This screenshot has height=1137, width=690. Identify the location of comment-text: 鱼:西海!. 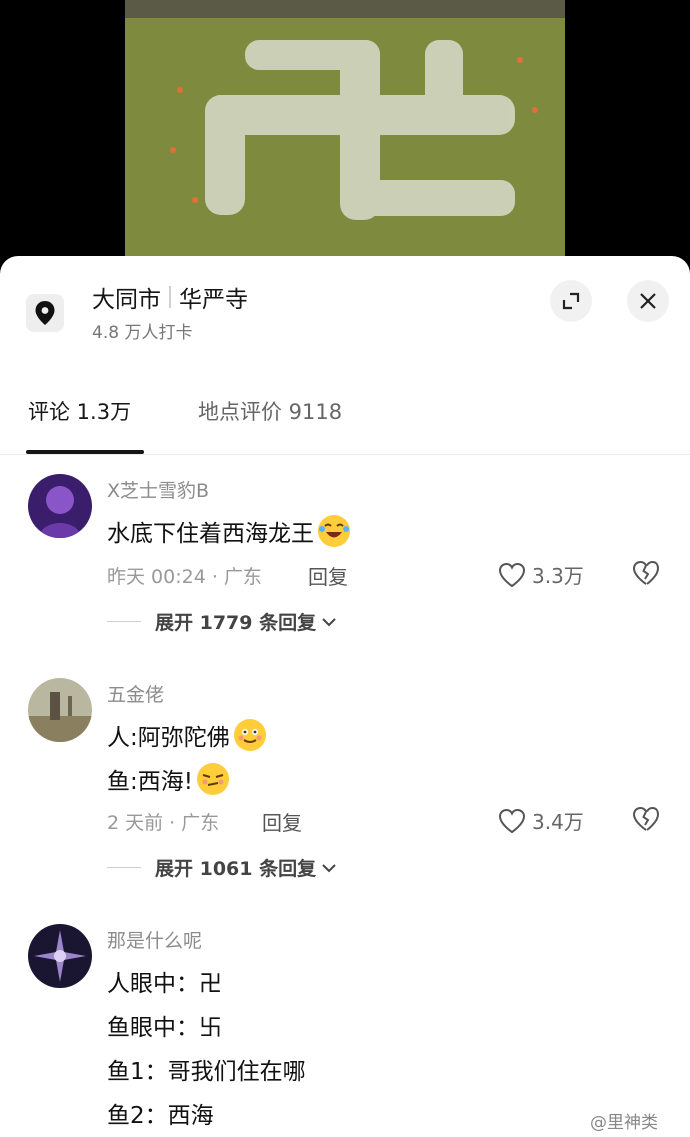
(150, 782).